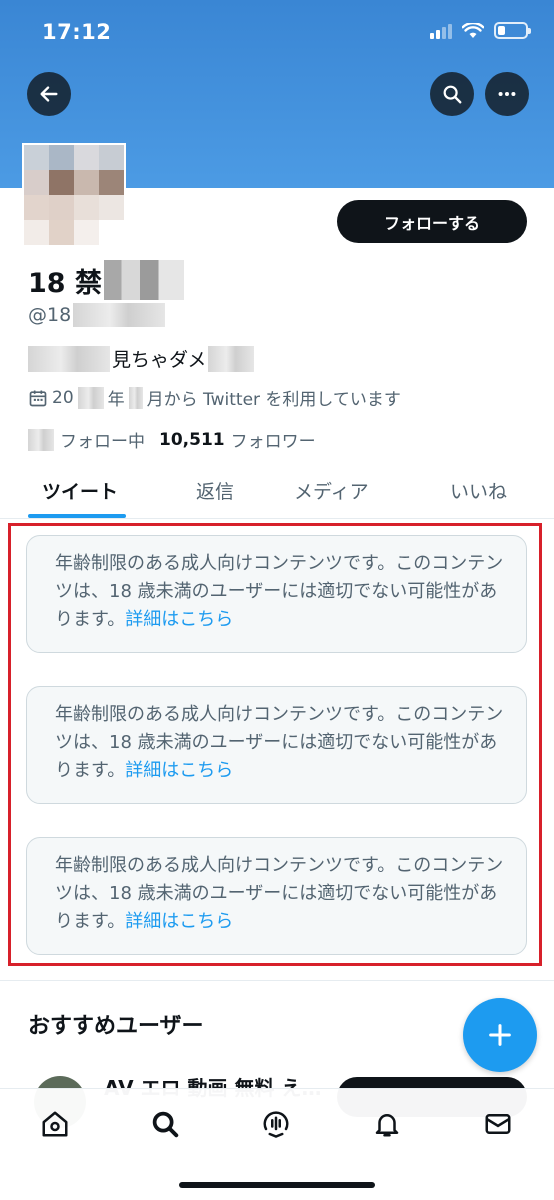 This screenshot has width=554, height=1200. I want to click on profile-bio: 見ちゃダメ, so click(141, 358).